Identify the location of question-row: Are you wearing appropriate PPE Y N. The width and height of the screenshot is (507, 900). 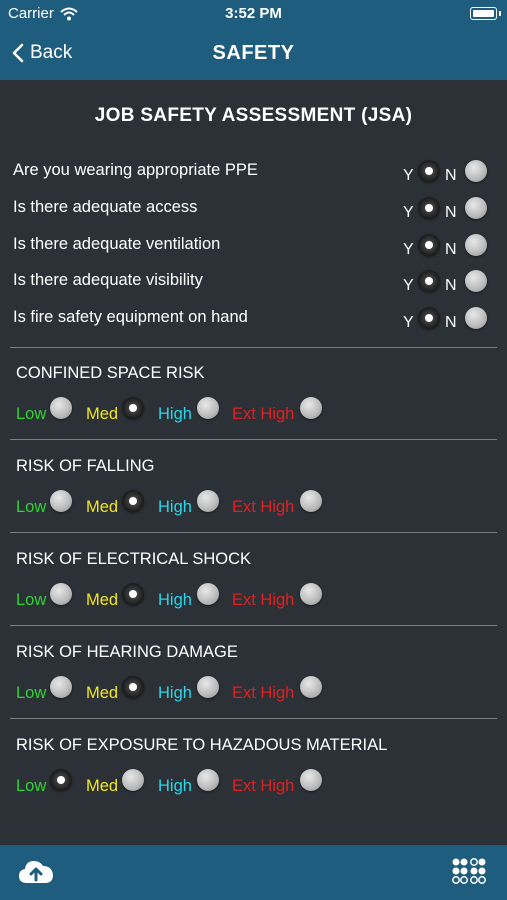
(256, 173).